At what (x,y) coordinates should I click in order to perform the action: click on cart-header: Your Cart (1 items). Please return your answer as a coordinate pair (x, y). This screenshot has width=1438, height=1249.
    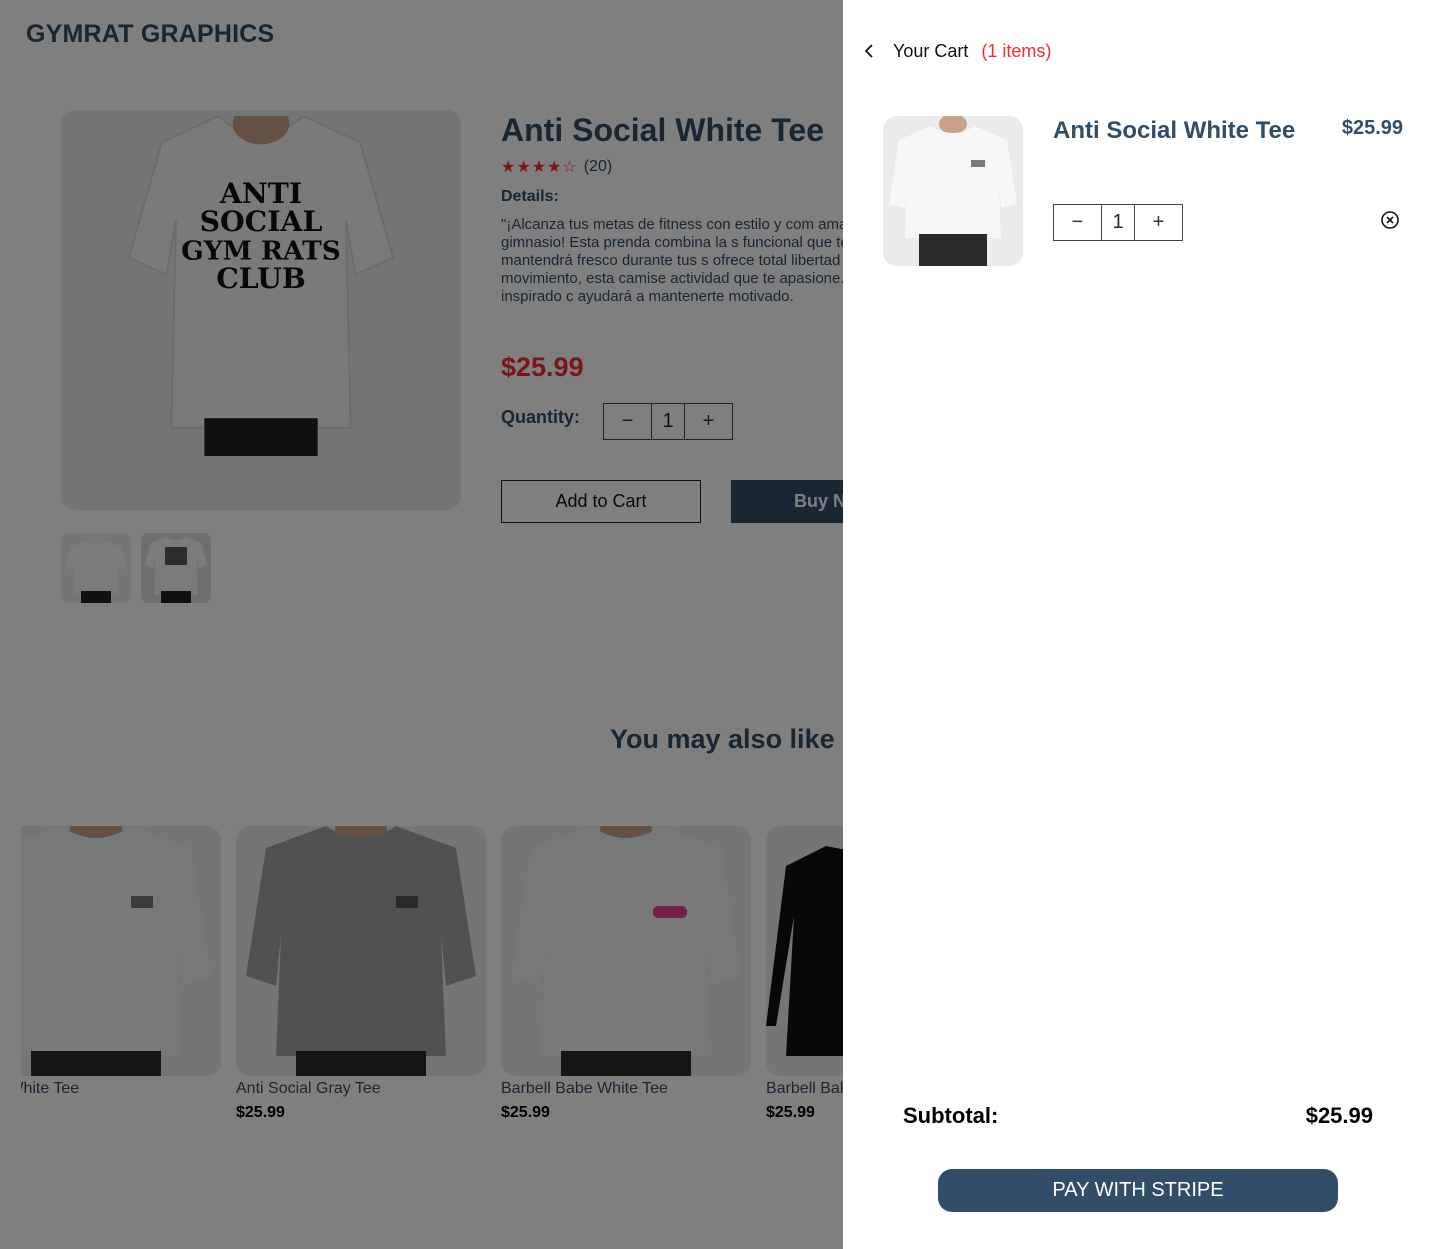
    Looking at the image, I should click on (957, 51).